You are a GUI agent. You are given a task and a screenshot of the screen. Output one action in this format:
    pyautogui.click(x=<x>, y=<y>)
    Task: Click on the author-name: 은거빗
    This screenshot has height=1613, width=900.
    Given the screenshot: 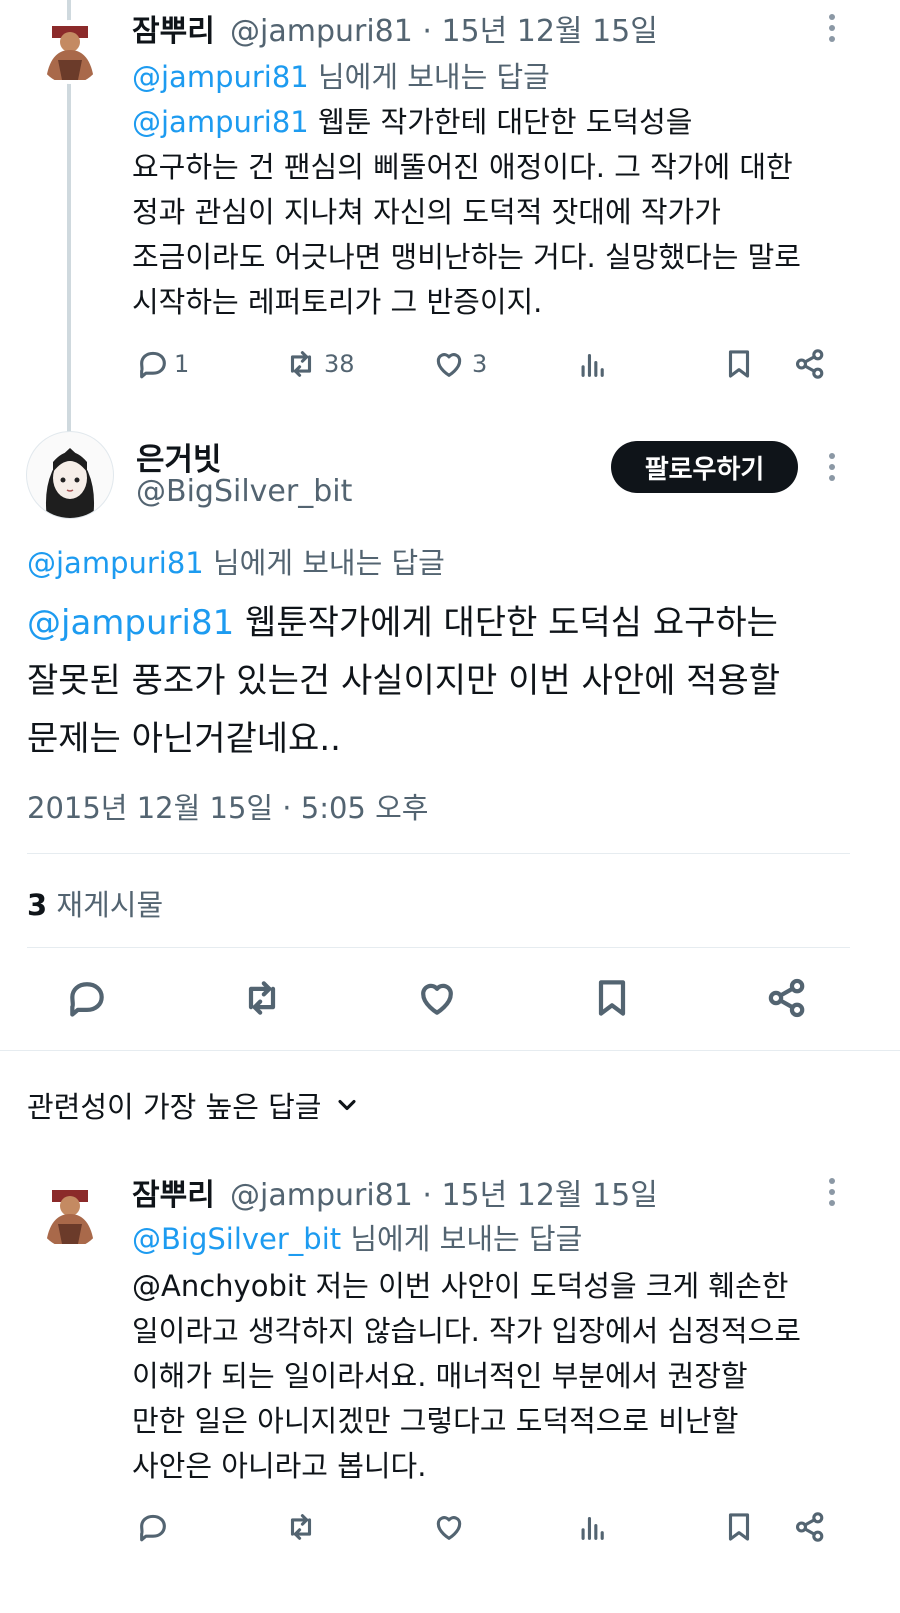 What is the action you would take?
    pyautogui.click(x=179, y=456)
    